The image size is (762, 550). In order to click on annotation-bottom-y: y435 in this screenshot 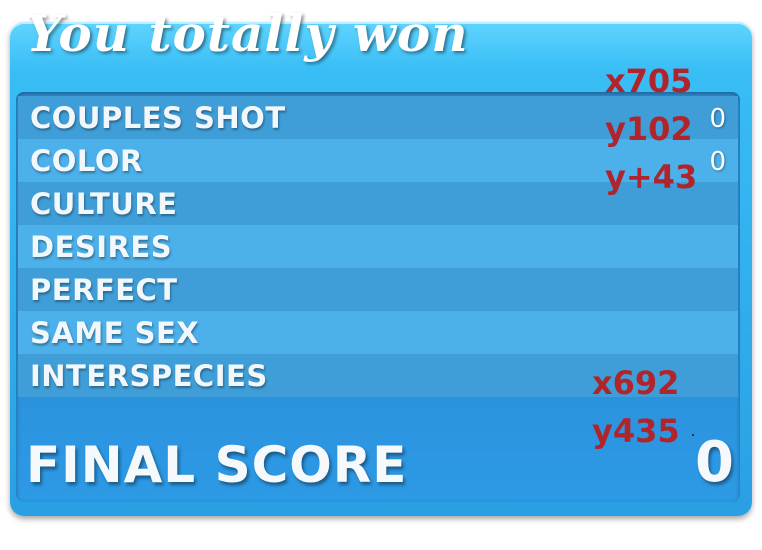, I will do `click(636, 431)`.